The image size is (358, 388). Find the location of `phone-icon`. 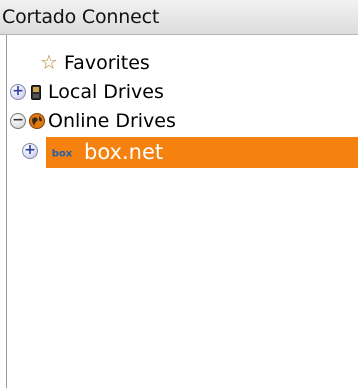

phone-icon is located at coordinates (36, 92).